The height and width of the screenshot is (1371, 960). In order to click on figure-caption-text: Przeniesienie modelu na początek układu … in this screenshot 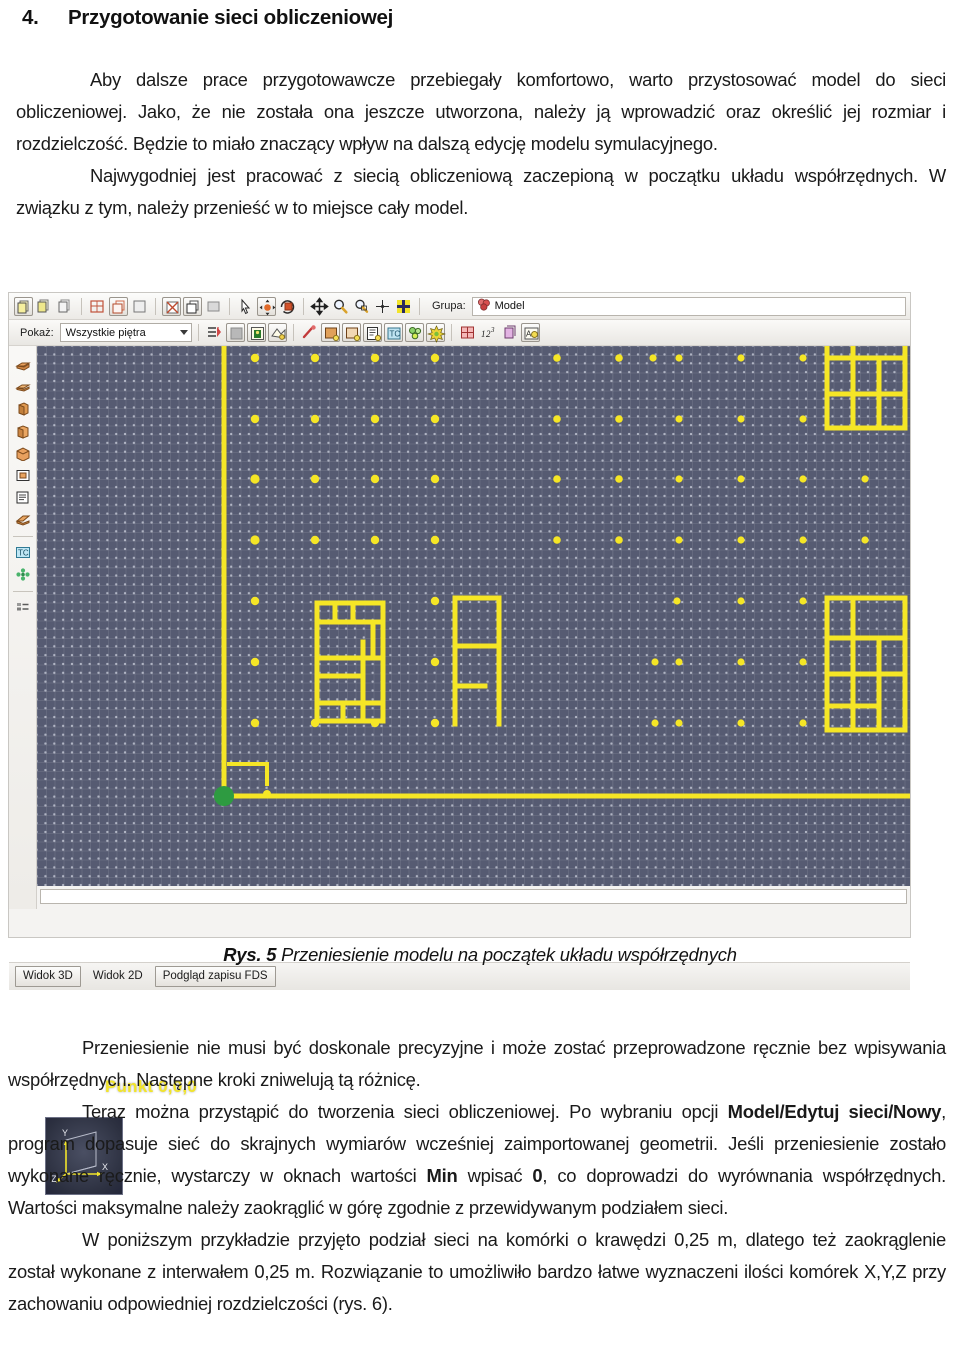, I will do `click(509, 954)`.